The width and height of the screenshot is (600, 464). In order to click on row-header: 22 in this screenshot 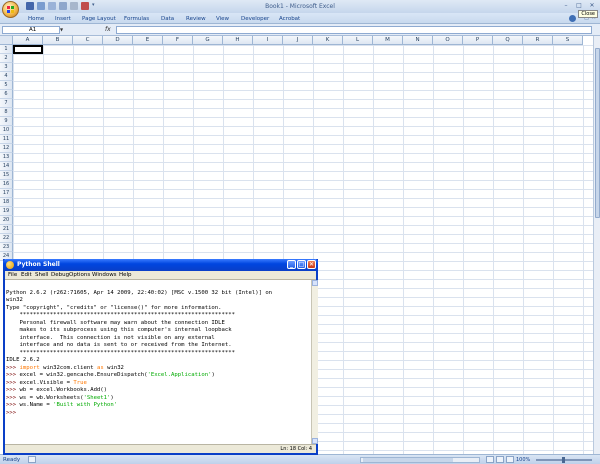, I will do `click(6, 238)`.